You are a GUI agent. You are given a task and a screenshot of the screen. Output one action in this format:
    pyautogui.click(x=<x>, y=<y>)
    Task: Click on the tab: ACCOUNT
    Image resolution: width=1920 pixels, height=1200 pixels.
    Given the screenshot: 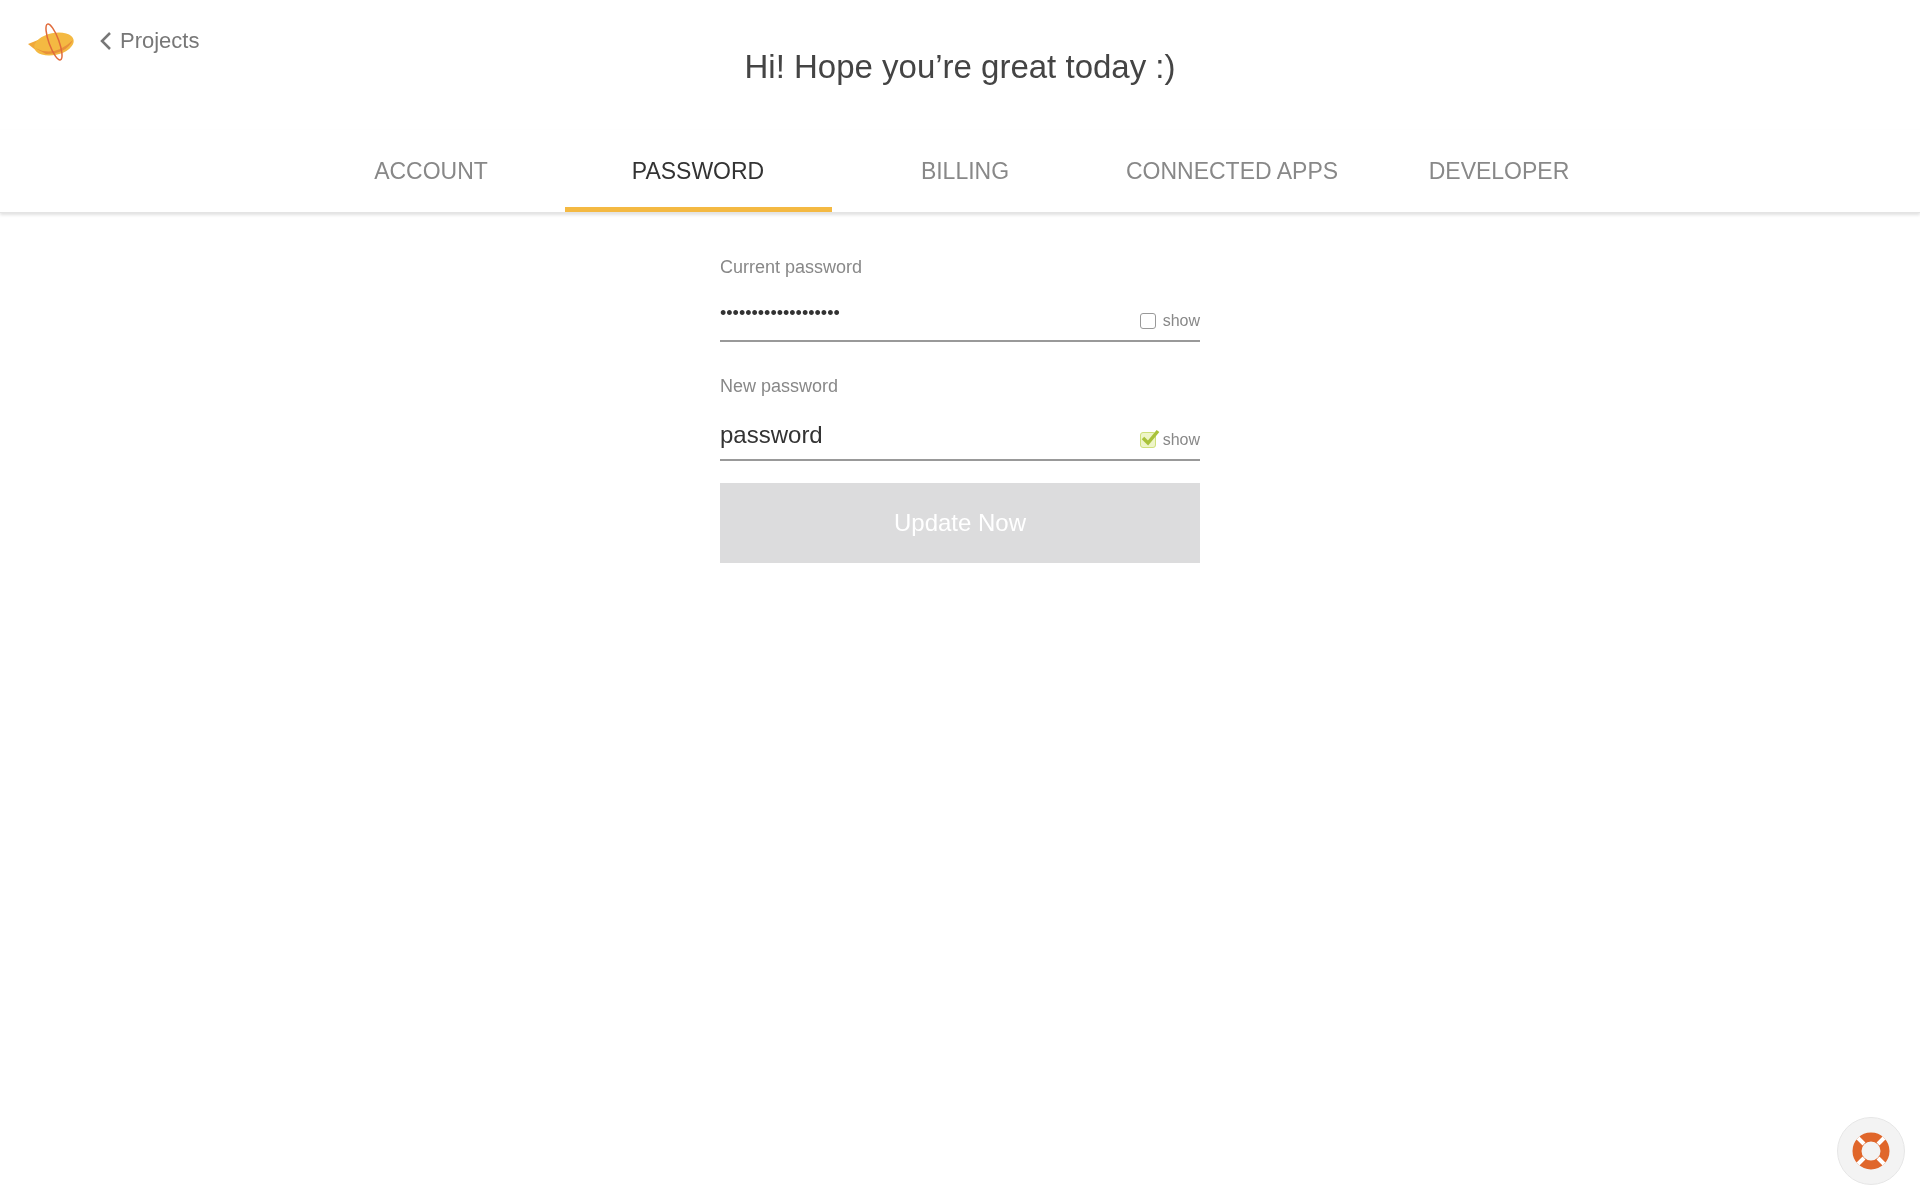 What is the action you would take?
    pyautogui.click(x=431, y=171)
    